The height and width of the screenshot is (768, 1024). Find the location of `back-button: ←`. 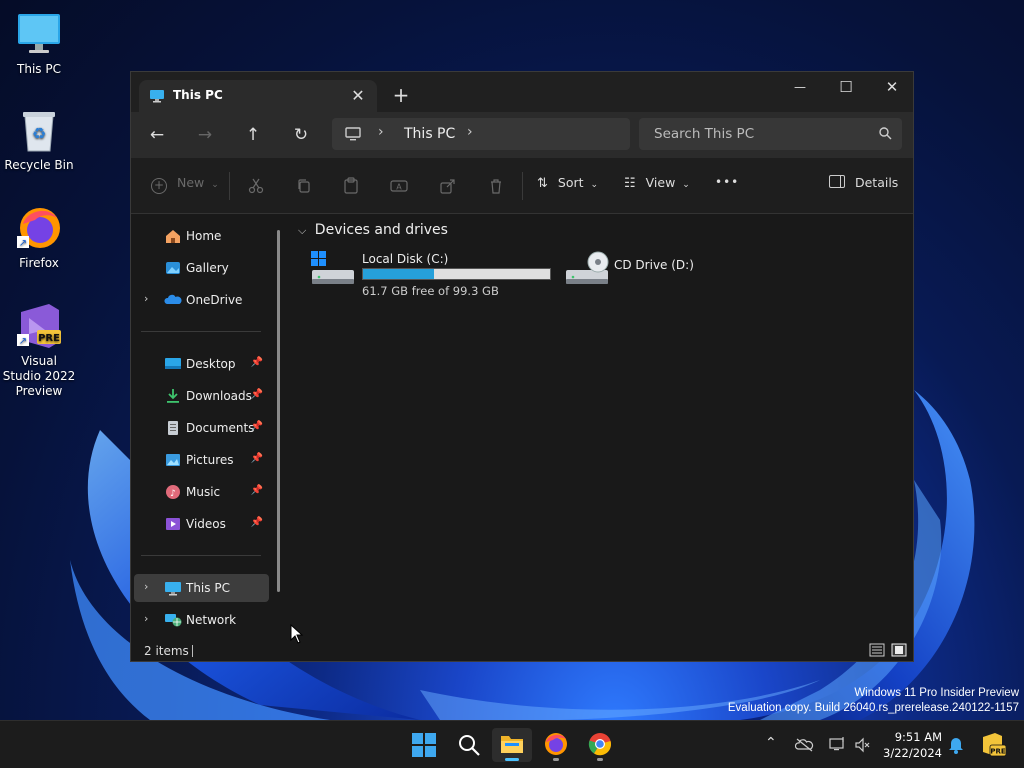

back-button: ← is located at coordinates (157, 135).